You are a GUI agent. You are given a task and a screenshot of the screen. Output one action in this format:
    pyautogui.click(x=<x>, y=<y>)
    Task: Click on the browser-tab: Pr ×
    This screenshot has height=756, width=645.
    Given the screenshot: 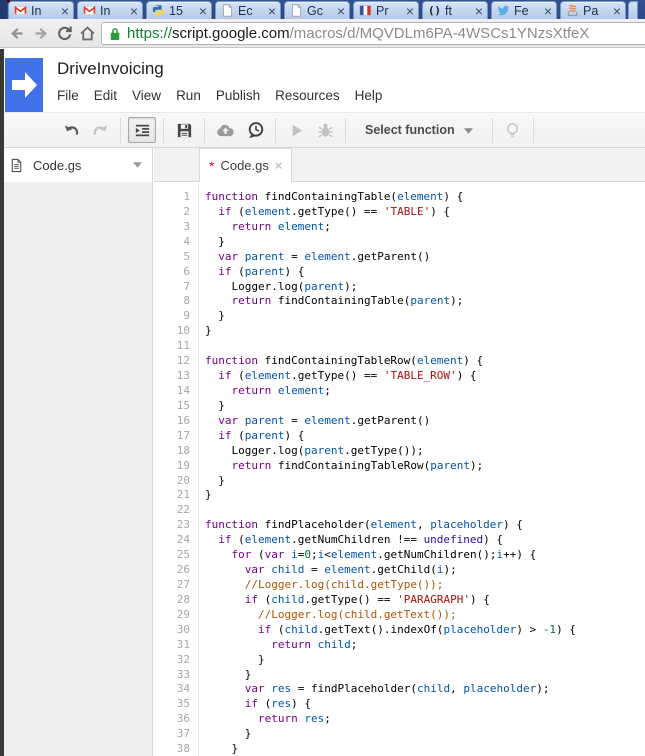 What is the action you would take?
    pyautogui.click(x=386, y=10)
    